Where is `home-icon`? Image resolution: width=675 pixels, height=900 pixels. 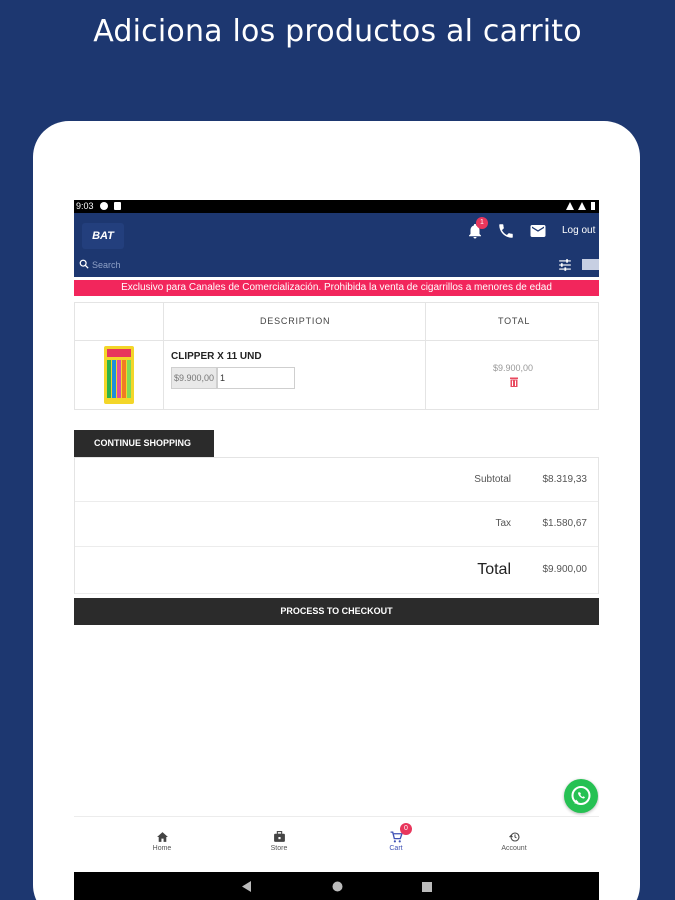
home-icon is located at coordinates (162, 837).